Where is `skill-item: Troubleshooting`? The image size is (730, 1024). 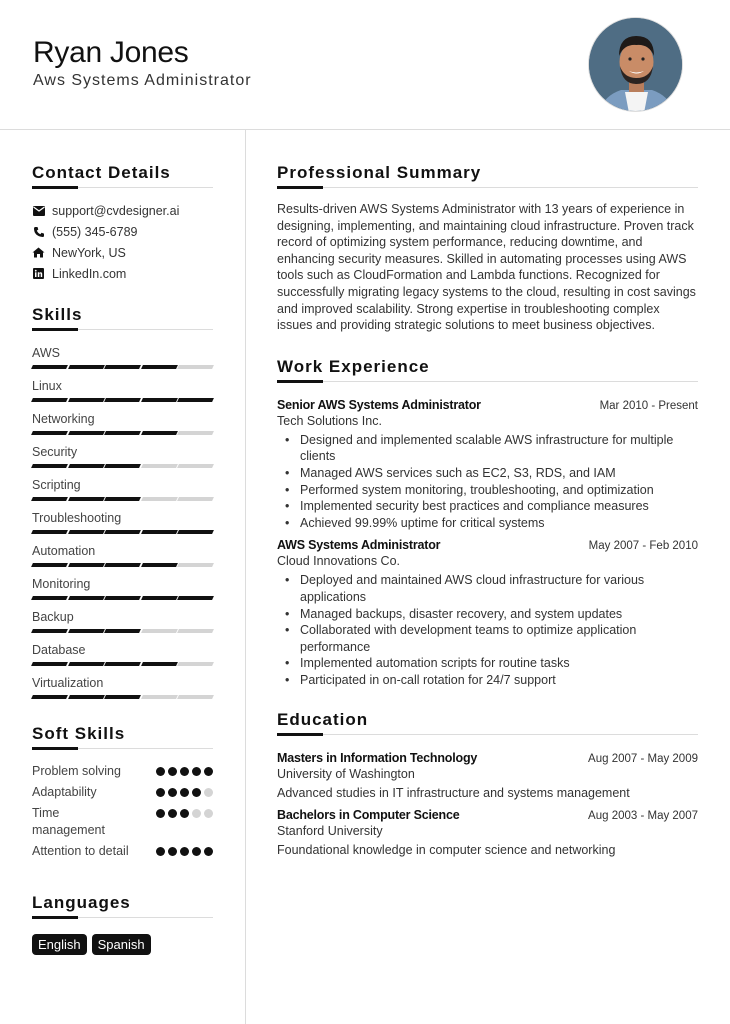 skill-item: Troubleshooting is located at coordinates (122, 522).